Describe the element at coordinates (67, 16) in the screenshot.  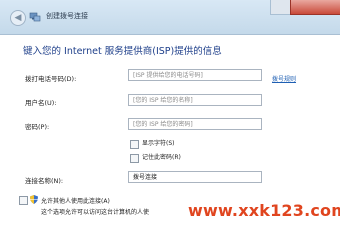
I see `window-title: 创建拨号连接` at that location.